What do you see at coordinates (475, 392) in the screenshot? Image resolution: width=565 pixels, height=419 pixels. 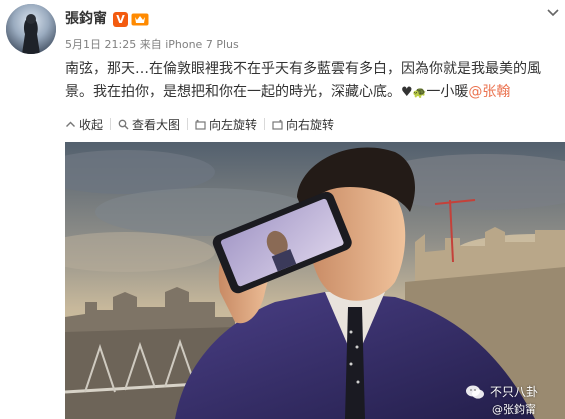 I see `wechat-icon` at bounding box center [475, 392].